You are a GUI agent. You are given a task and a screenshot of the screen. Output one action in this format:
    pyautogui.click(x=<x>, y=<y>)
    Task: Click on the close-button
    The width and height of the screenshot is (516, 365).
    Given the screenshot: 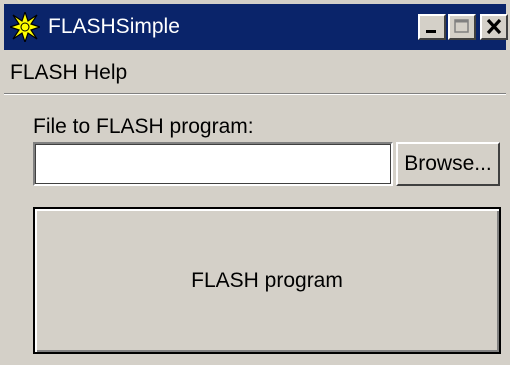 What is the action you would take?
    pyautogui.click(x=494, y=27)
    